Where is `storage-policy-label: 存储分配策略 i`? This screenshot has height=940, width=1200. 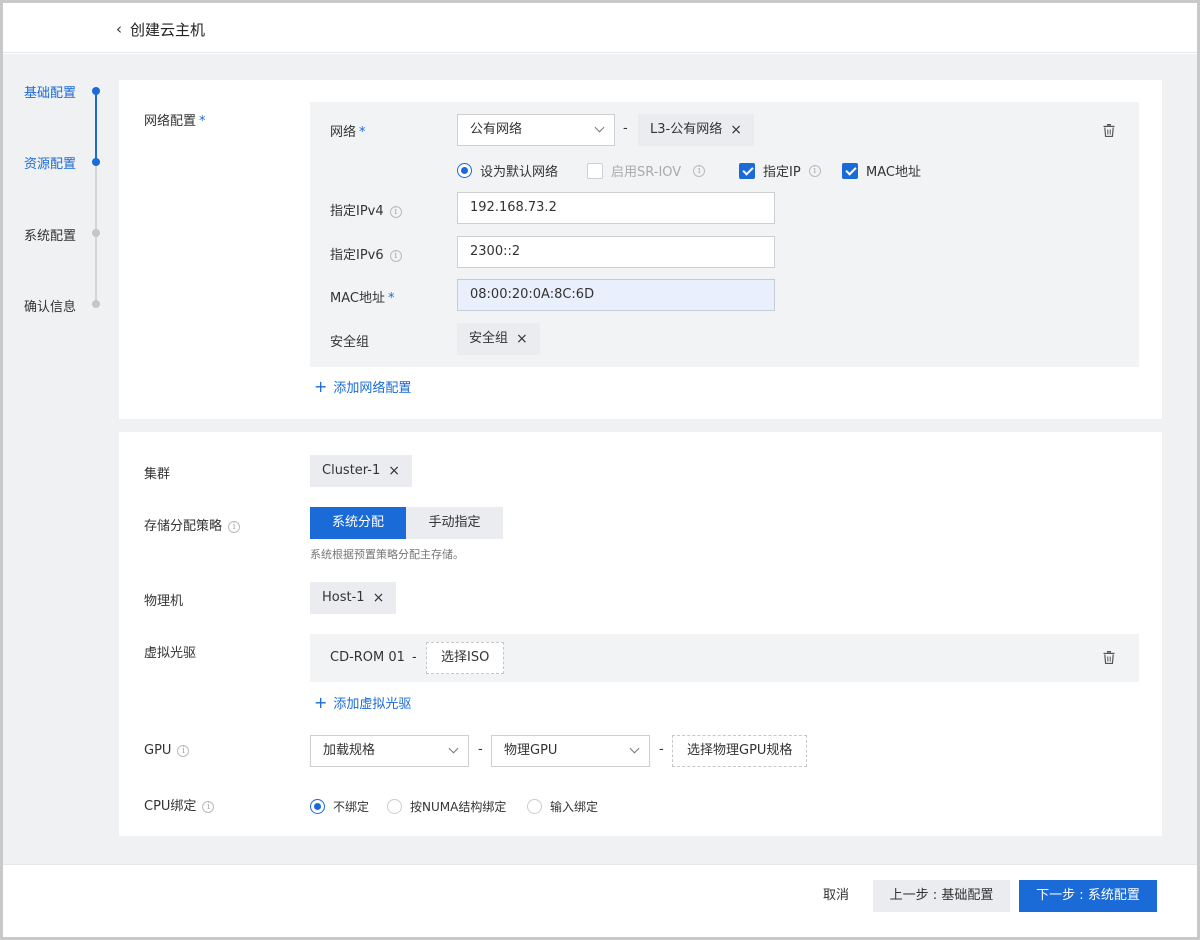
storage-policy-label: 存储分配策略 i is located at coordinates (192, 524).